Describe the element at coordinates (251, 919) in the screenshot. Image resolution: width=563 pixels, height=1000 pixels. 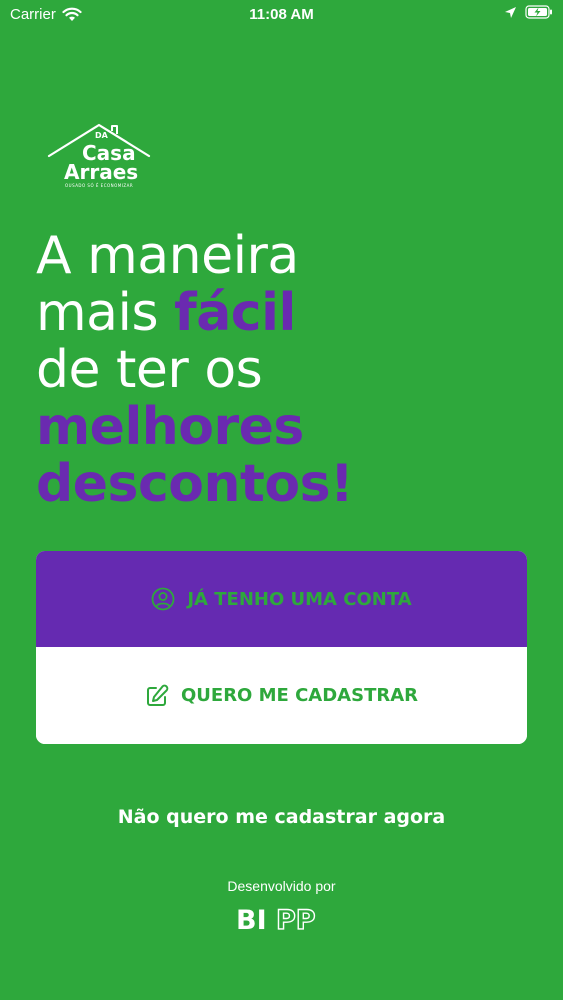
I see `bipp-logo-solid: BI` at that location.